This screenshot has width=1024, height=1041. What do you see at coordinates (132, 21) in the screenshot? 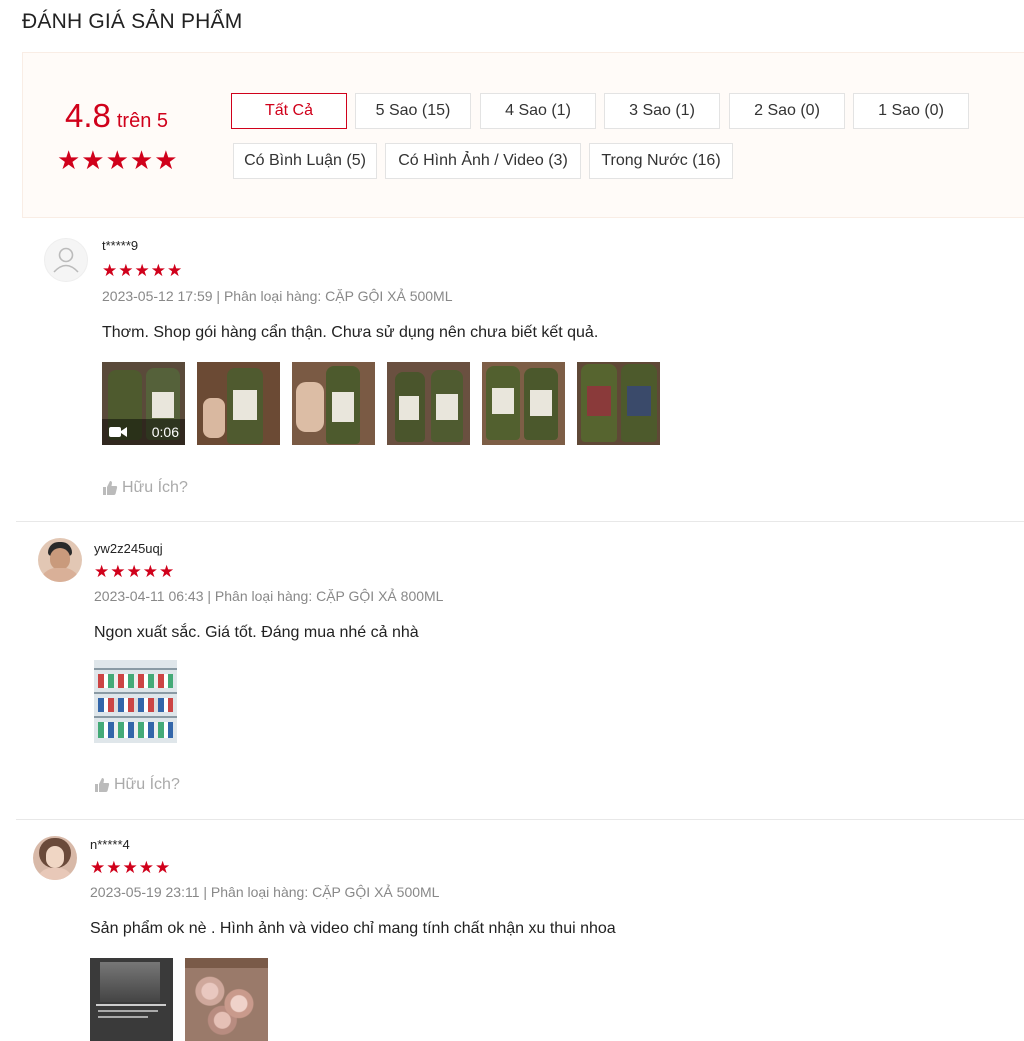
I see `page-title: ĐÁNH GIÁ SẢN PHẨM` at bounding box center [132, 21].